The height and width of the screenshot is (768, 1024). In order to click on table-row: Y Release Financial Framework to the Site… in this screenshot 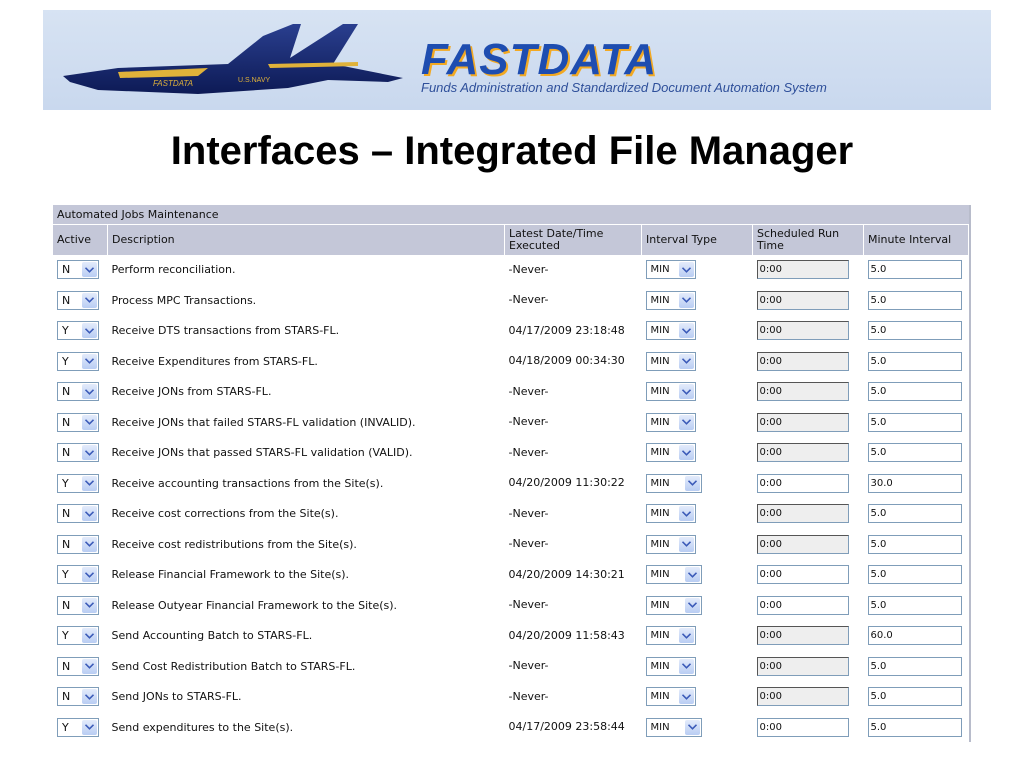, I will do `click(511, 575)`.